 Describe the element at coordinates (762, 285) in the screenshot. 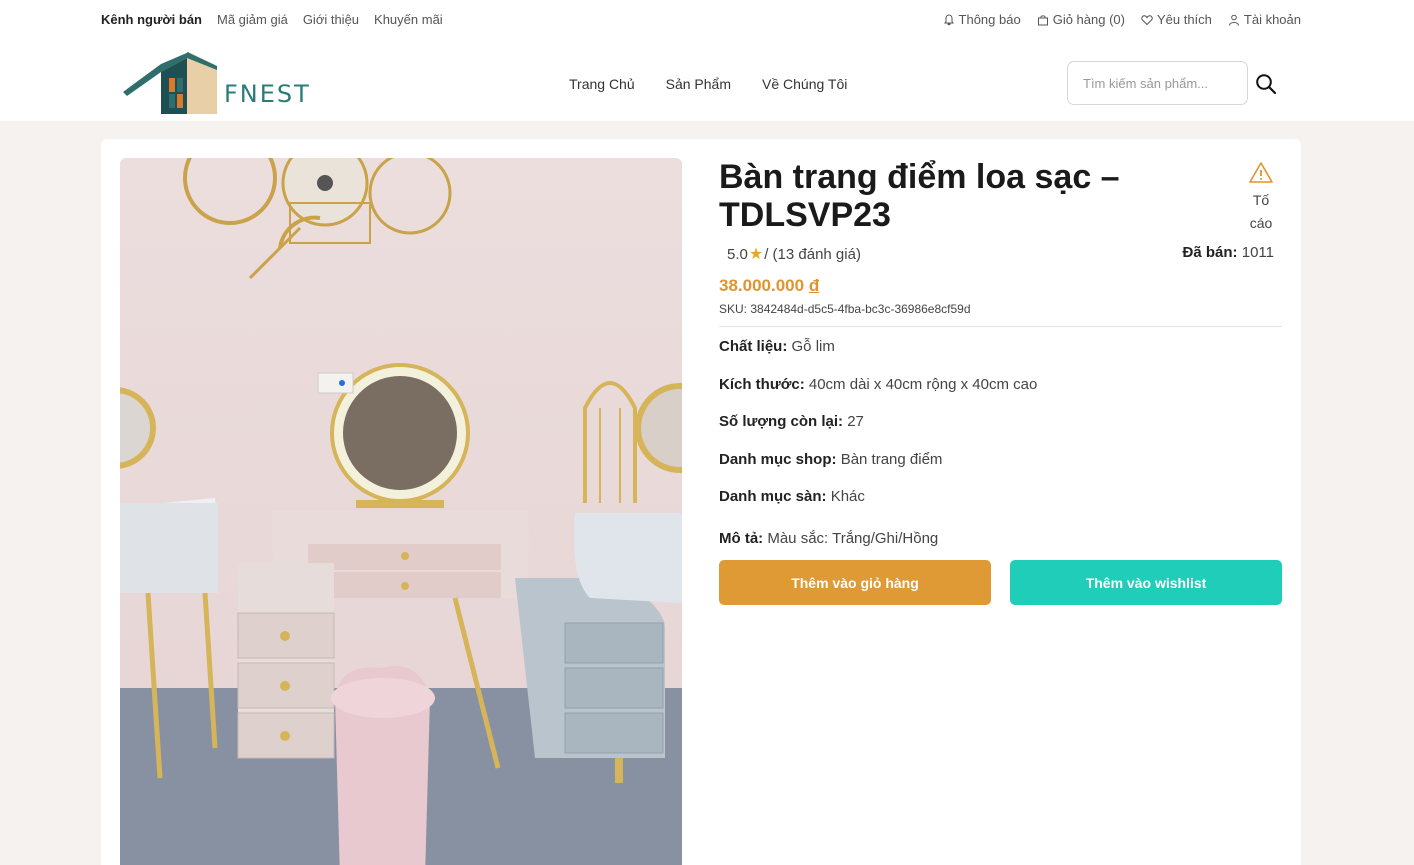

I see `price-value: 38.000.000` at that location.